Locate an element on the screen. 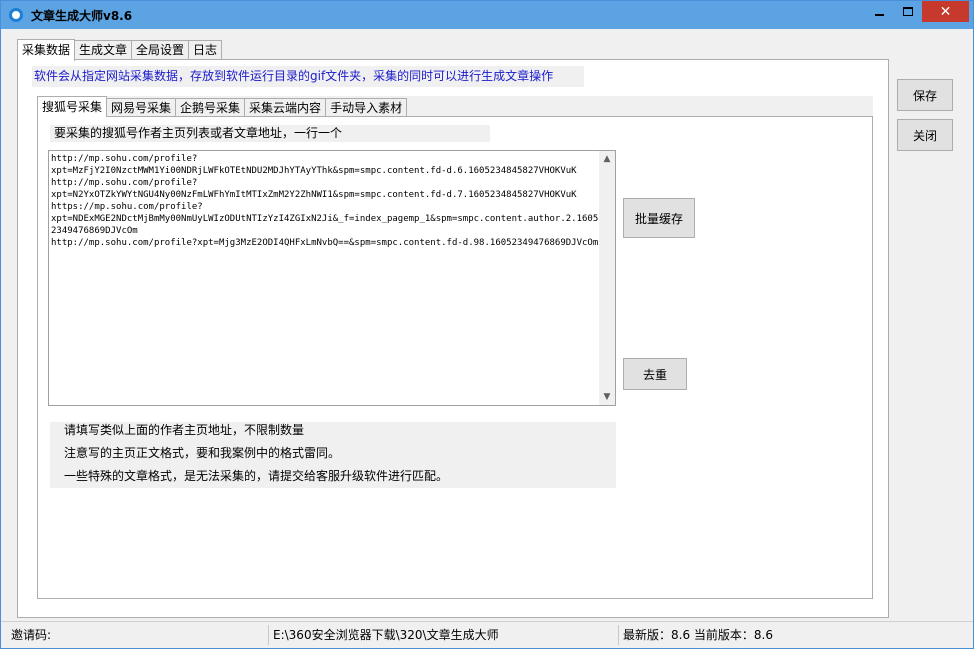  main-tab-bar: 采集数据 生成文章 全局设置 日志 is located at coordinates (120, 50).